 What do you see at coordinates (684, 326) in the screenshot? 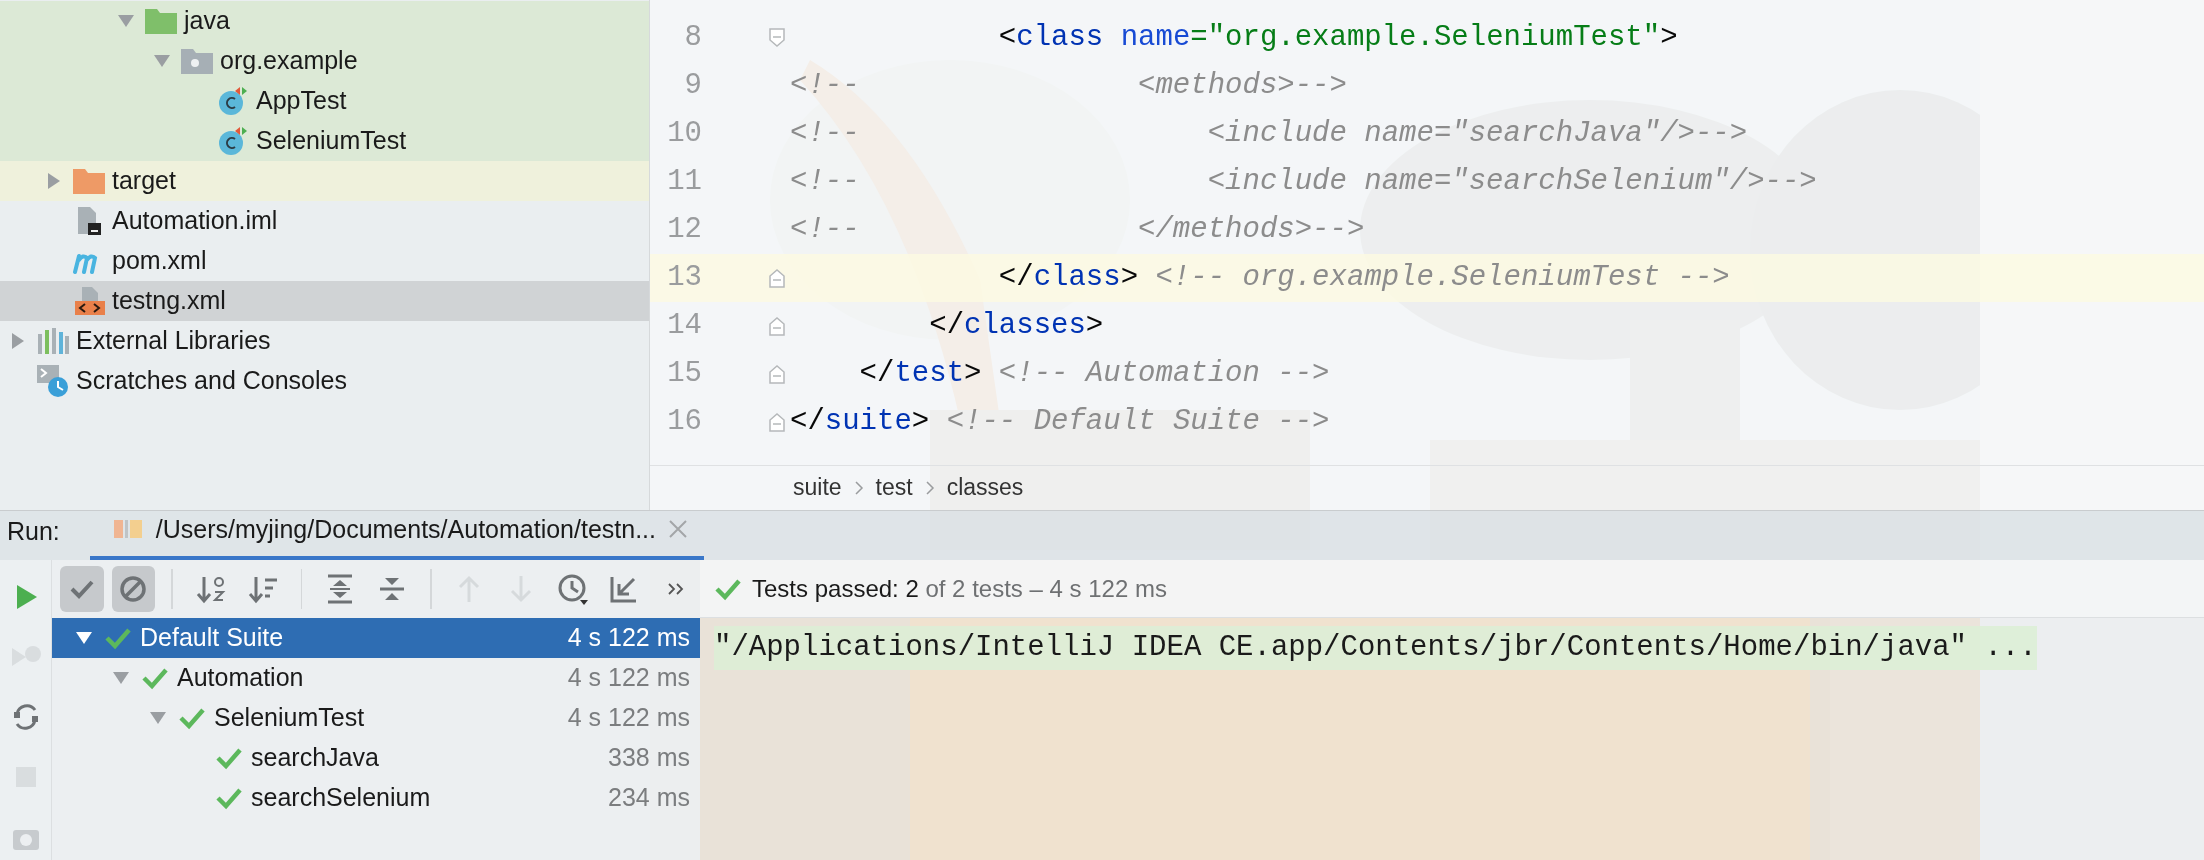
I see `line-number: 14` at bounding box center [684, 326].